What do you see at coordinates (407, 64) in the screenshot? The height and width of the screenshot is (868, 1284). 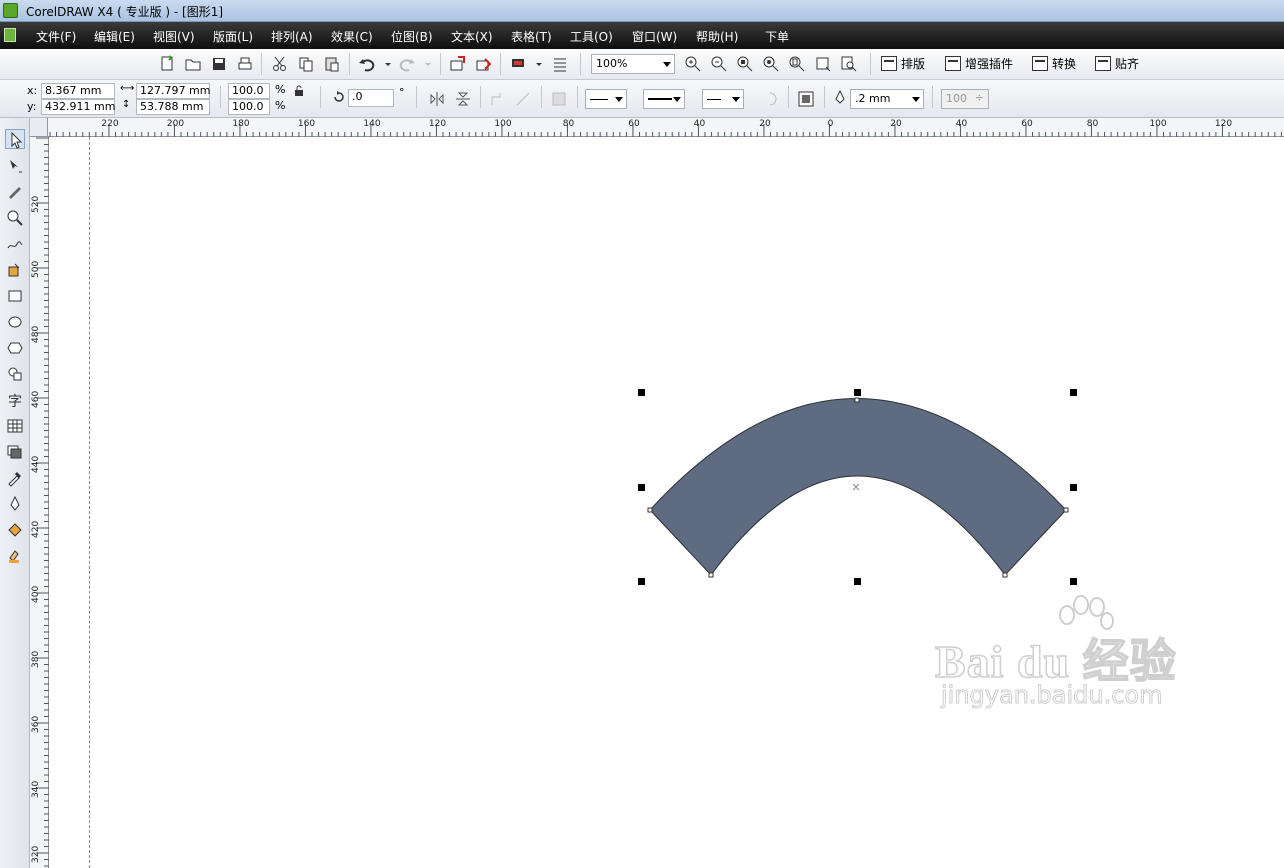 I see `redo-icon` at bounding box center [407, 64].